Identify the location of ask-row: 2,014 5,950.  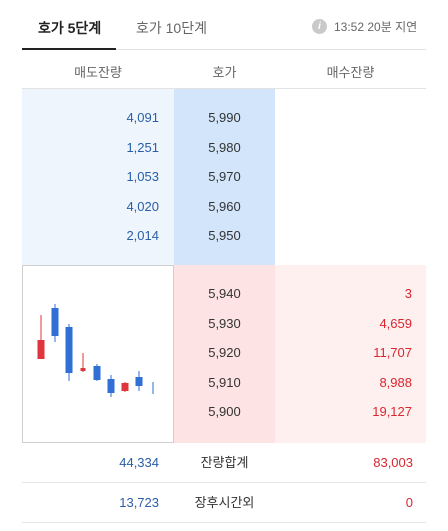
(148, 236).